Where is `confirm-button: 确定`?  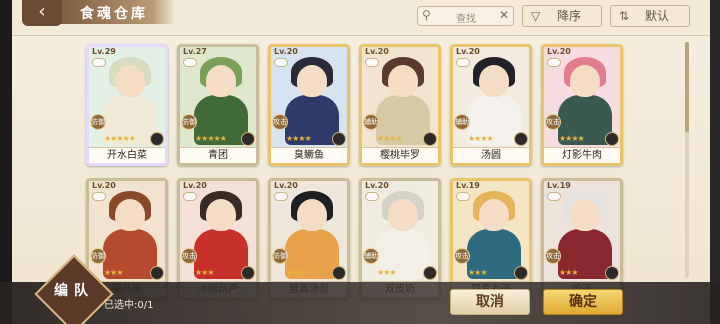
confirm-button: 确定 is located at coordinates (583, 302).